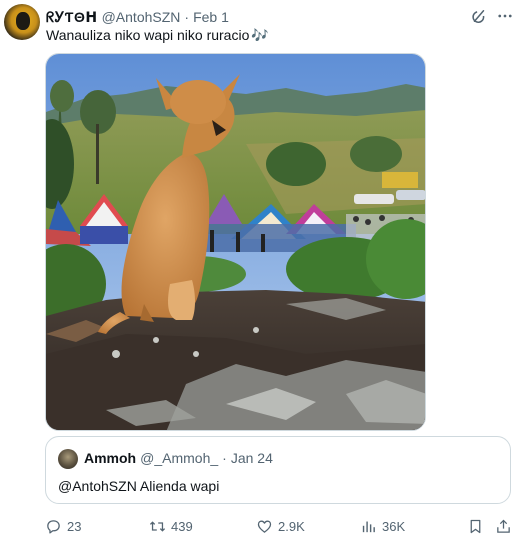 This screenshot has height=554, width=530. I want to click on repost-button: 439, so click(171, 526).